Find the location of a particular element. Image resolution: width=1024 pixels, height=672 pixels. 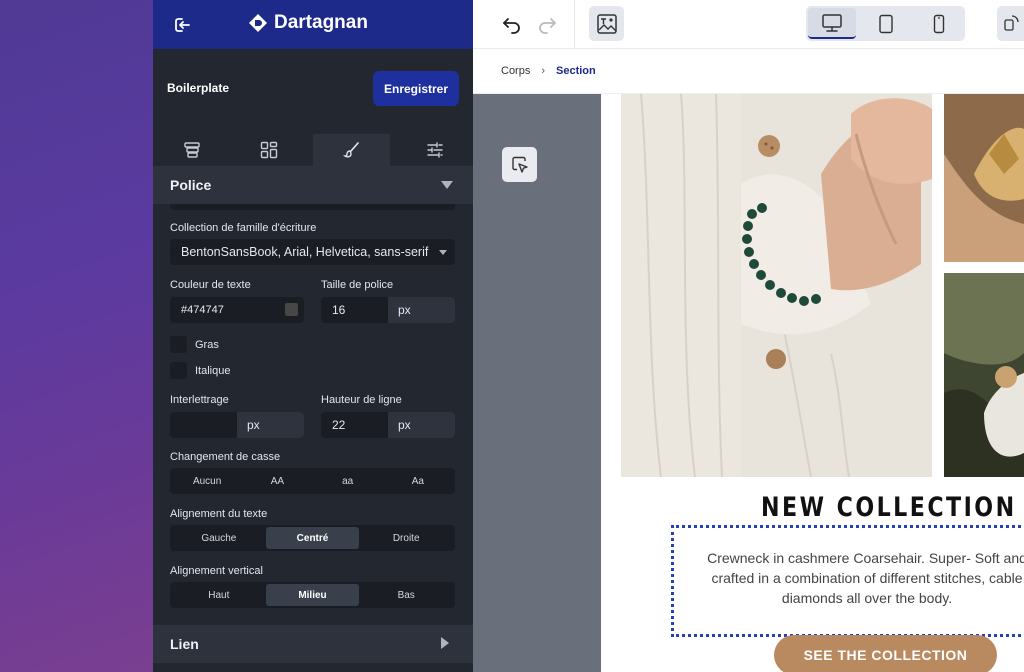

document-name: Boilerplate is located at coordinates (198, 88).